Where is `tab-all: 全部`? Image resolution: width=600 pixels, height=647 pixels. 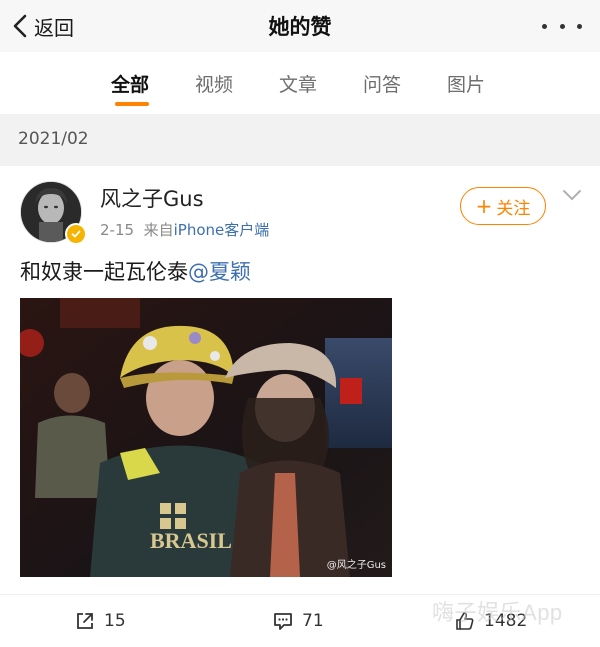 tab-all: 全部 is located at coordinates (130, 83).